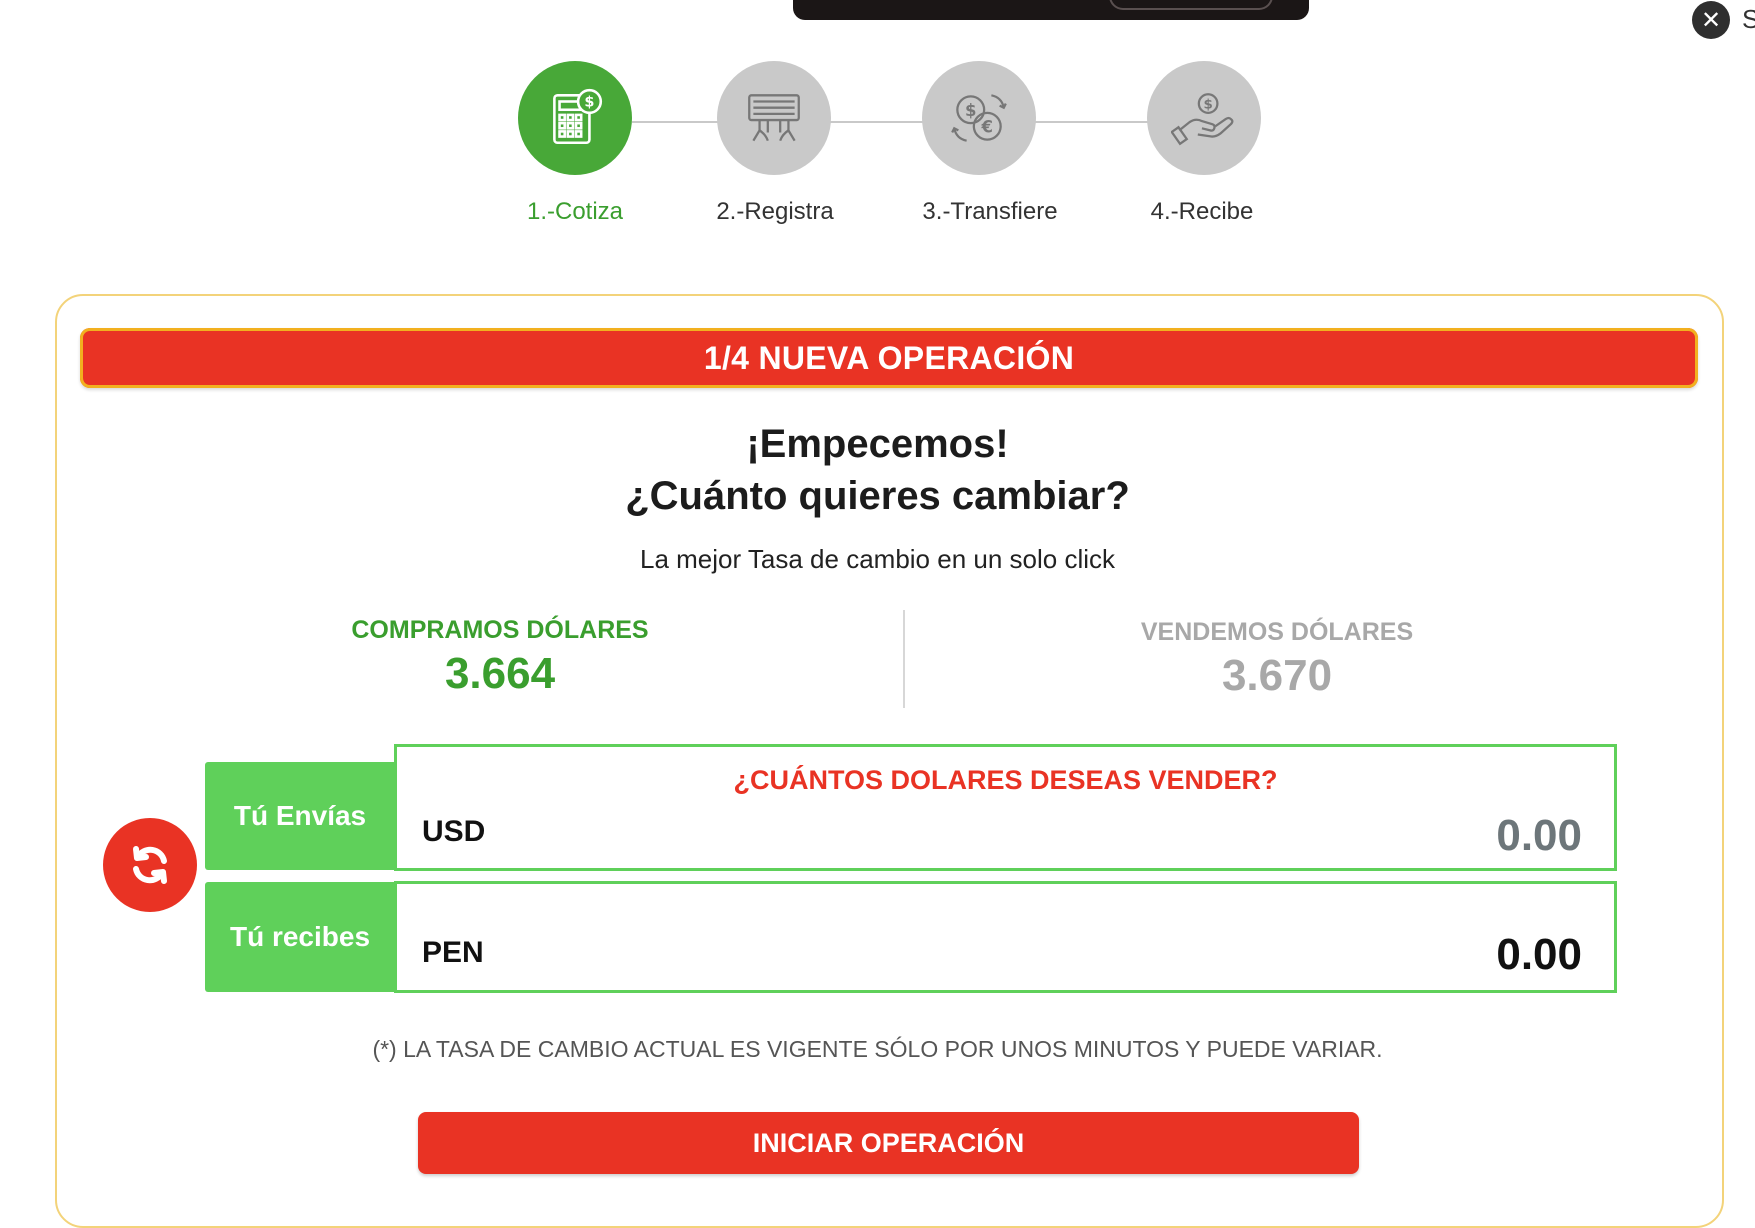 The height and width of the screenshot is (1228, 1755). What do you see at coordinates (300, 816) in the screenshot?
I see `send-label: Tú Envías` at bounding box center [300, 816].